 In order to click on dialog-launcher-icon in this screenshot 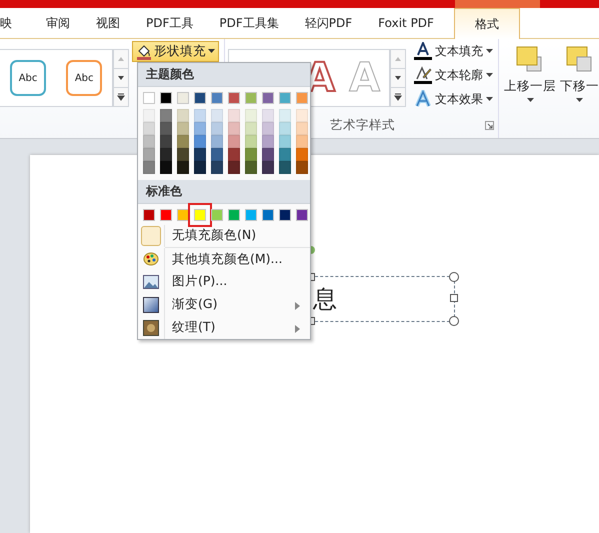, I will do `click(489, 125)`.